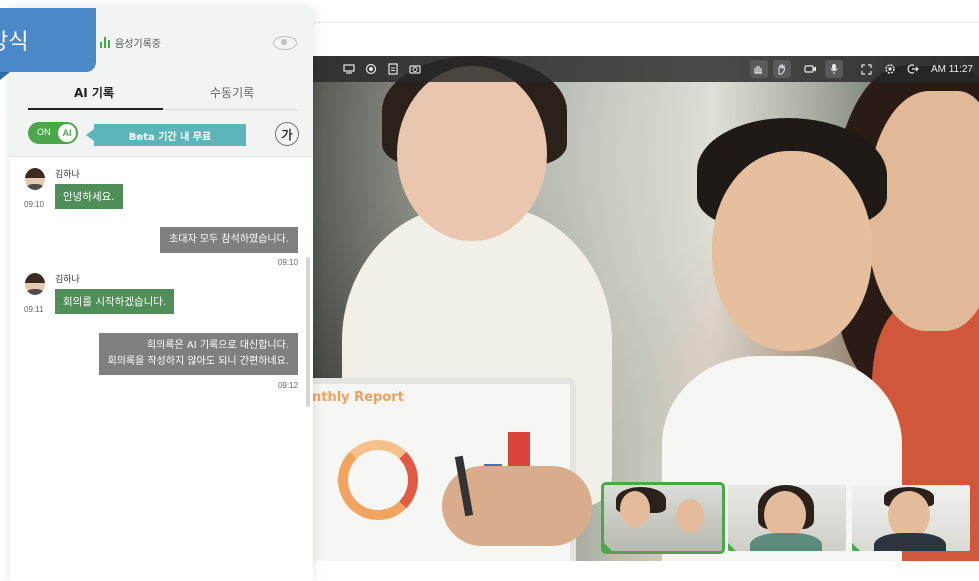 Image resolution: width=979 pixels, height=581 pixels. Describe the element at coordinates (67, 133) in the screenshot. I see `toggle-knob: AI` at that location.